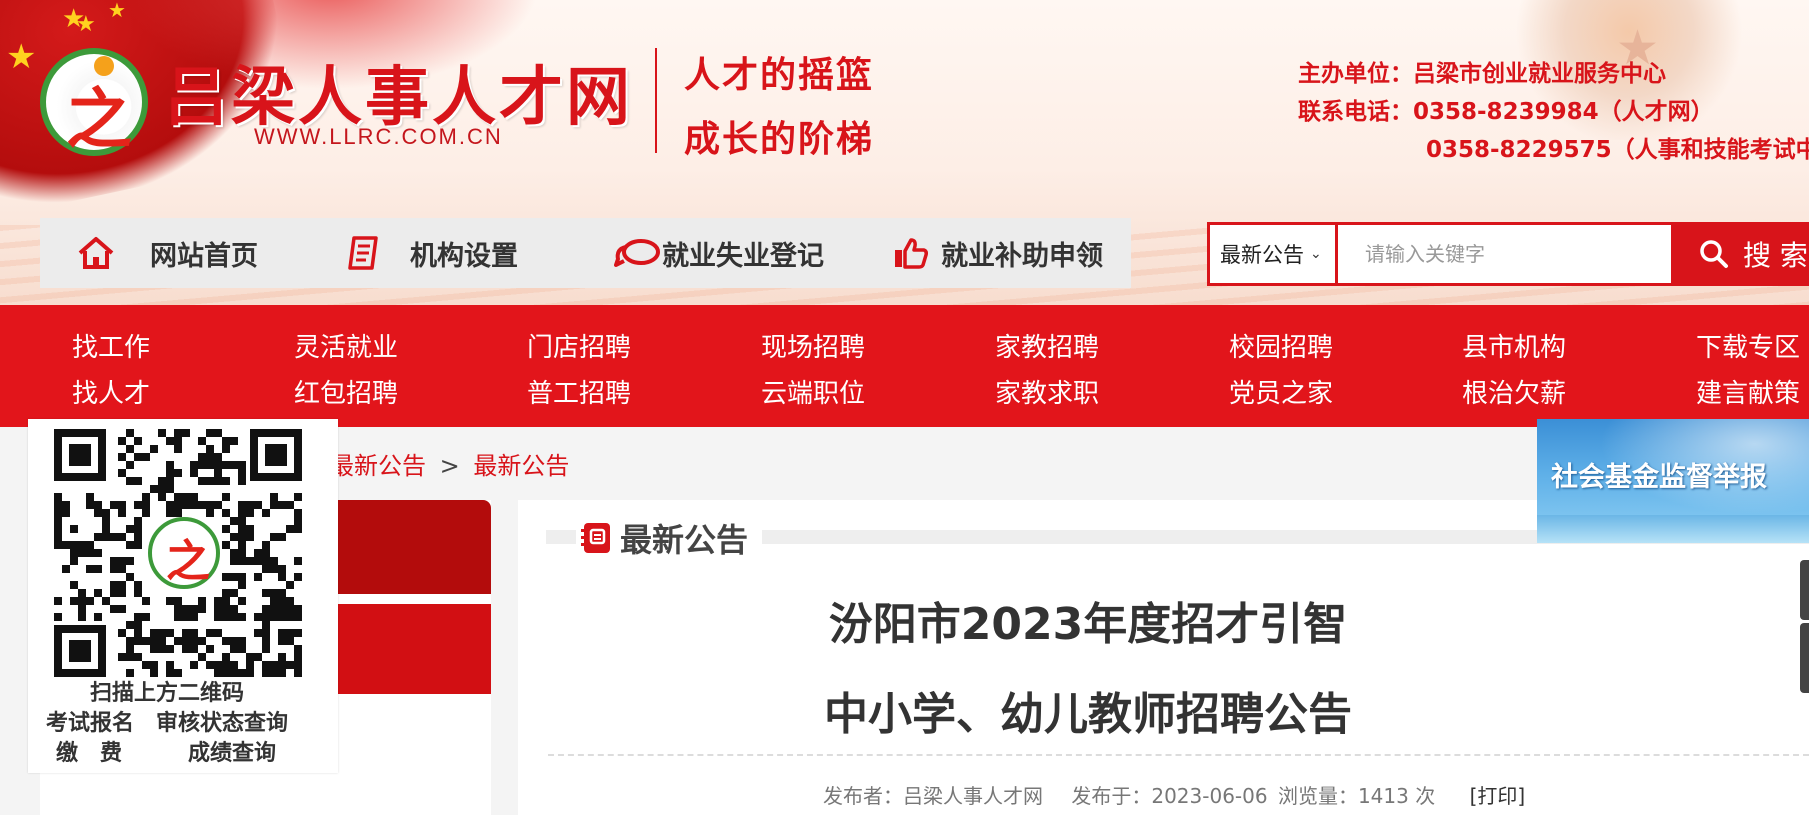 Image resolution: width=1809 pixels, height=815 pixels. Describe the element at coordinates (378, 136) in the screenshot. I see `site-url: WWW.LLRC.COM.CN` at that location.